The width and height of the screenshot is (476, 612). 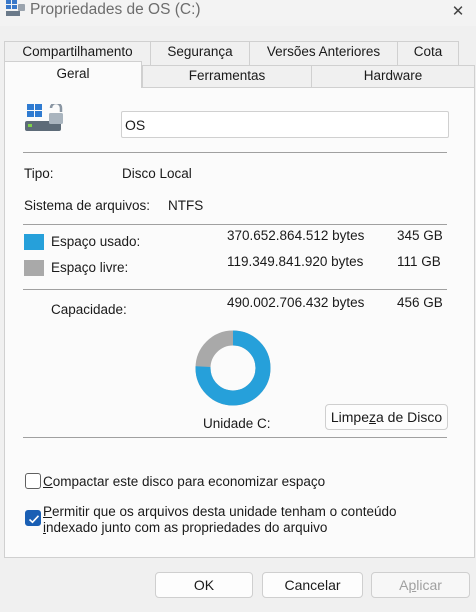 I want to click on tab-seguranca: Segurança, so click(x=200, y=53).